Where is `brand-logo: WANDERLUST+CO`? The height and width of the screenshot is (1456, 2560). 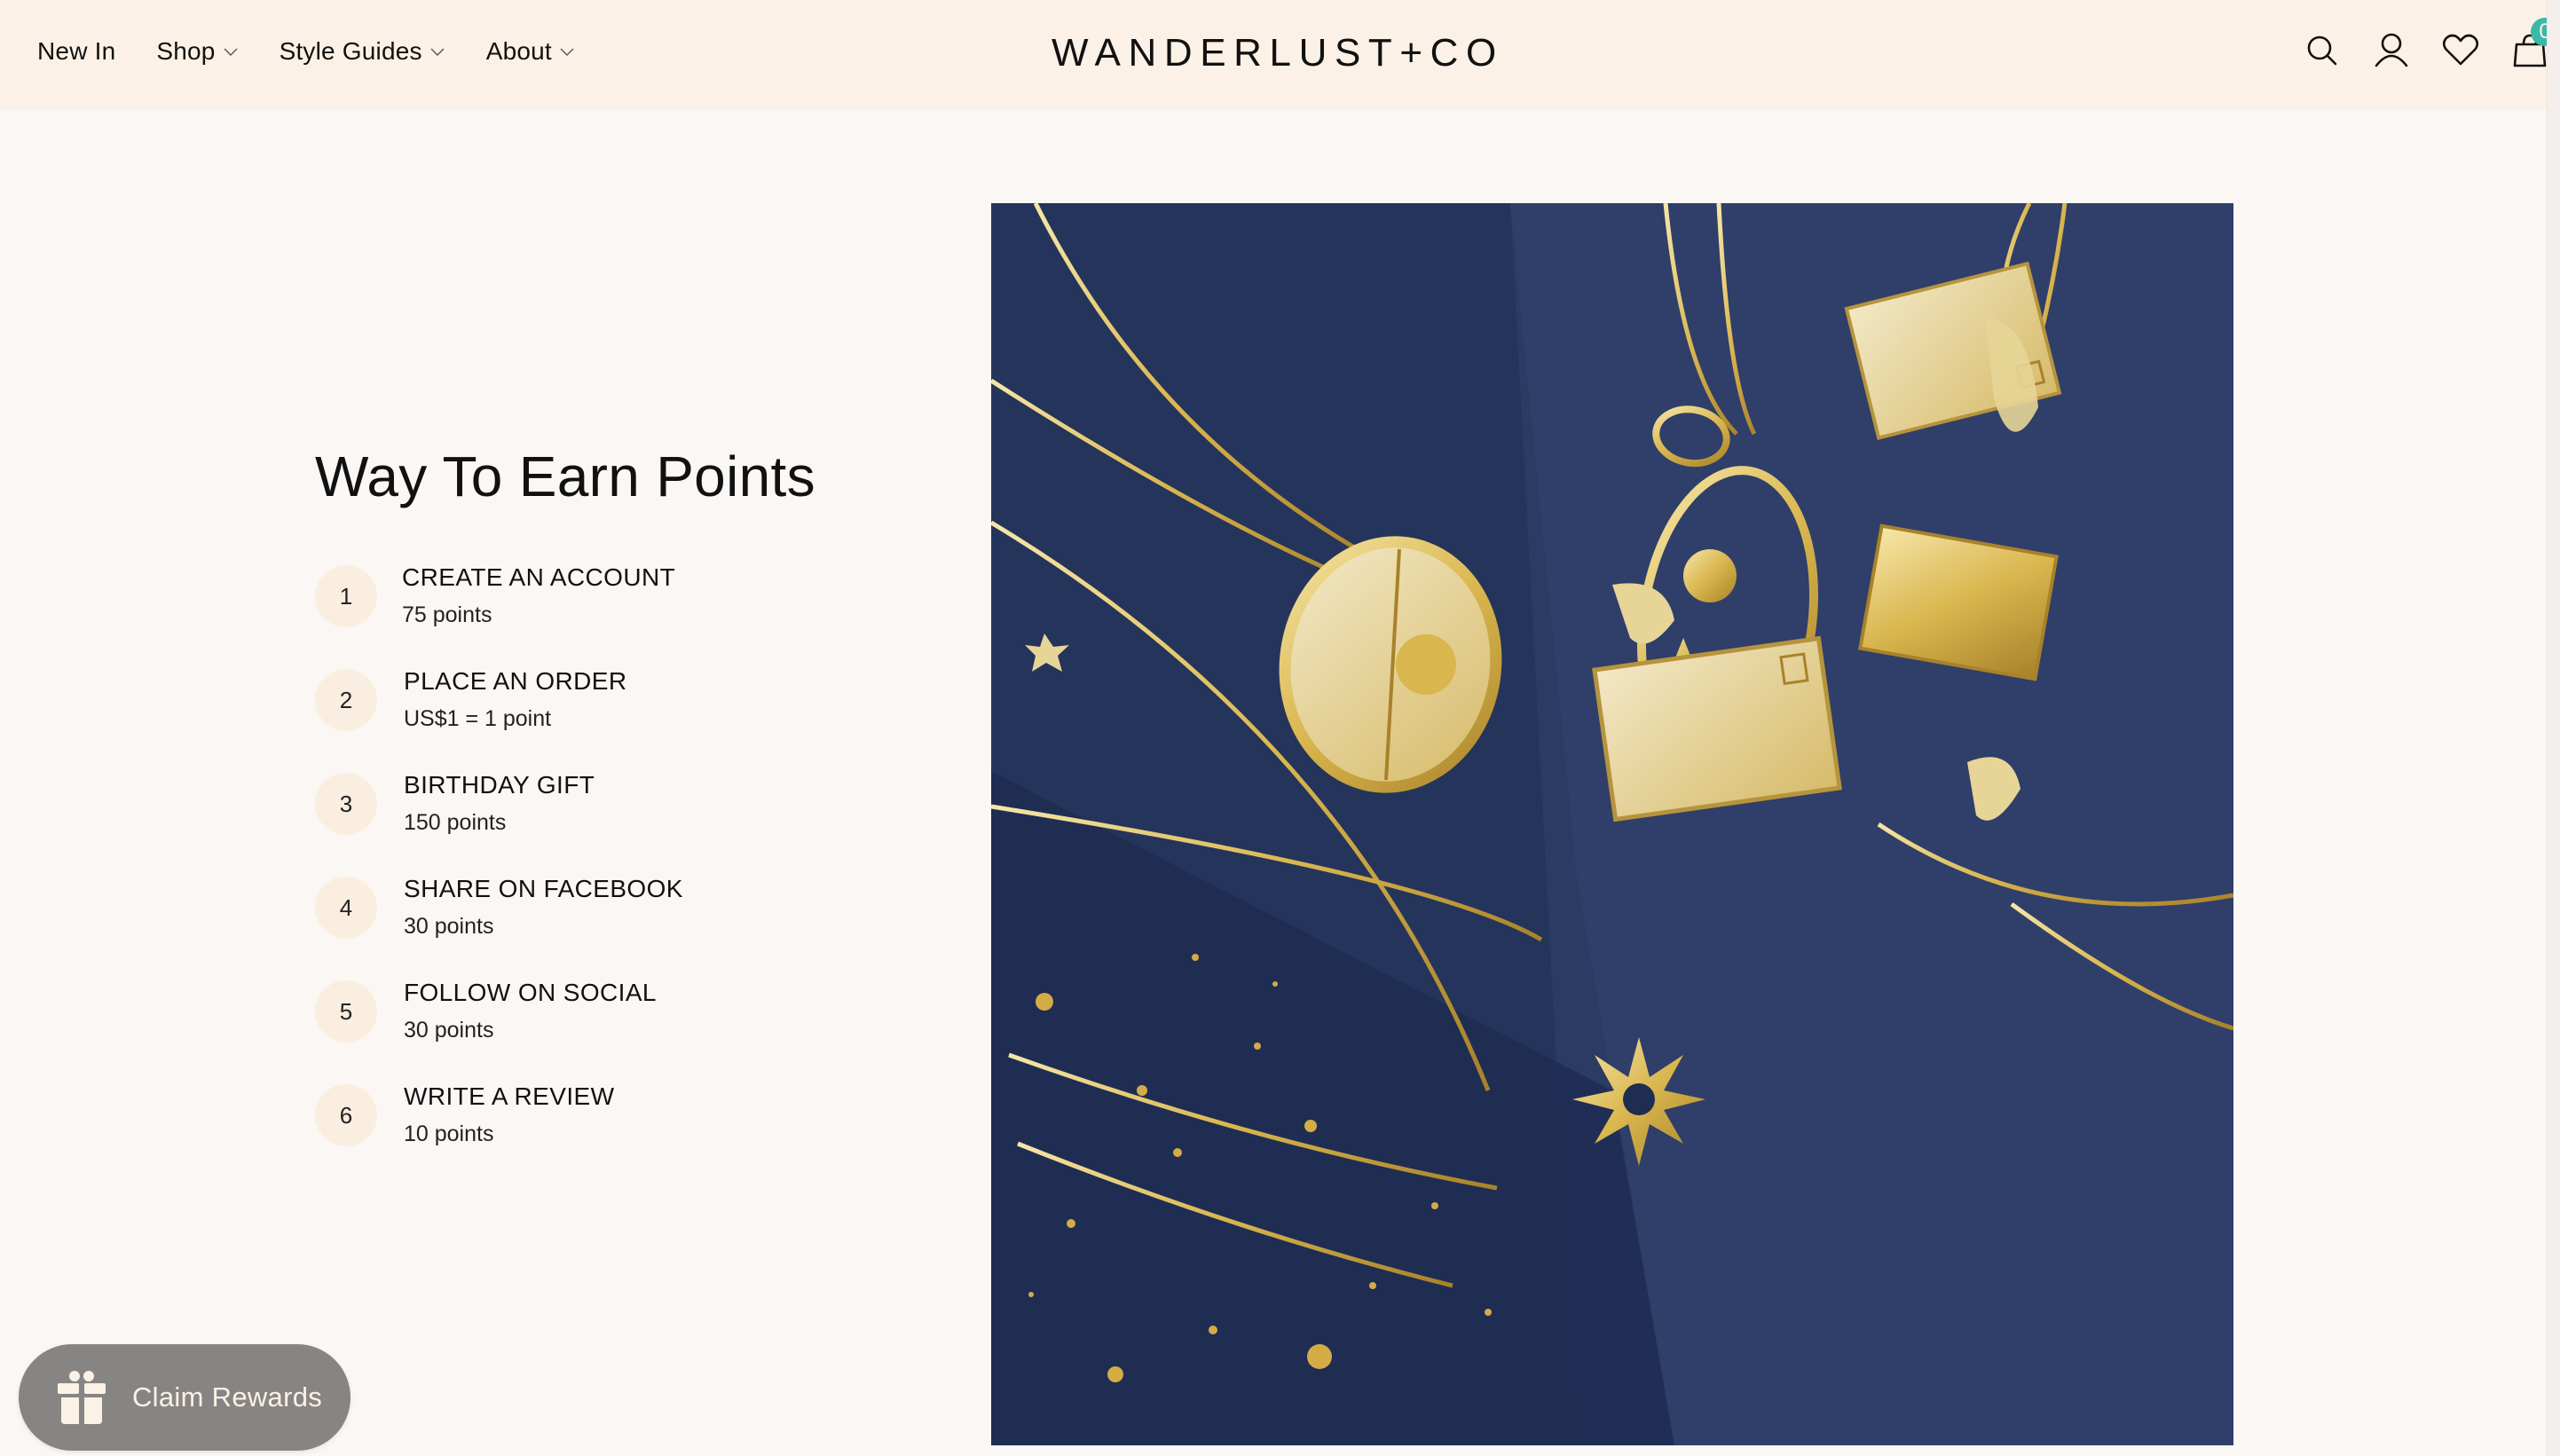 brand-logo: WANDERLUST+CO is located at coordinates (1276, 53).